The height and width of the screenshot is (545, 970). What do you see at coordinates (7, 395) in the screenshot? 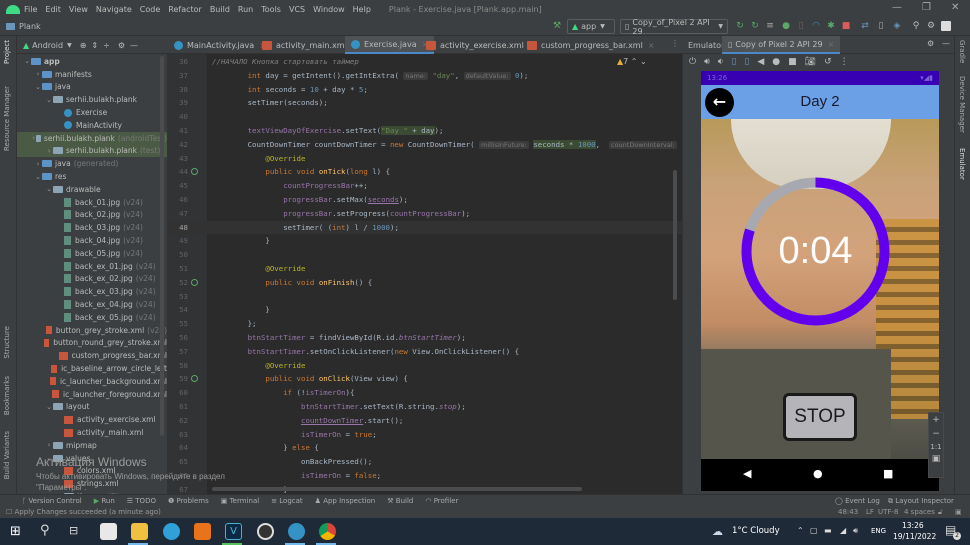
I see `bookmarks-tool-button: Bookmarks` at bounding box center [7, 395].